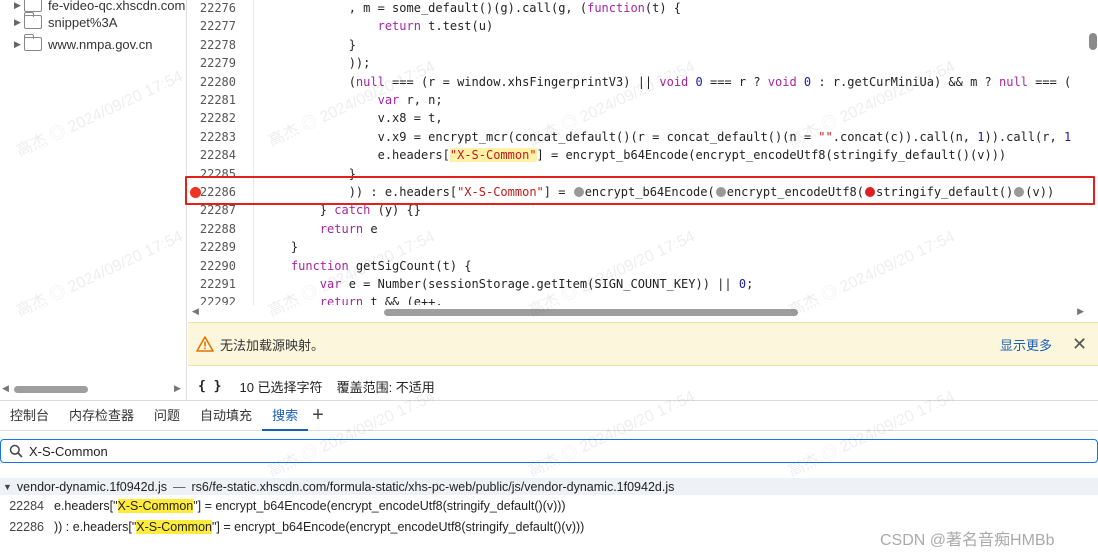  Describe the element at coordinates (549, 415) in the screenshot. I see `drawer-tab-bar: 控制台 内存检查器 问题 自动填充 搜索 +` at that location.